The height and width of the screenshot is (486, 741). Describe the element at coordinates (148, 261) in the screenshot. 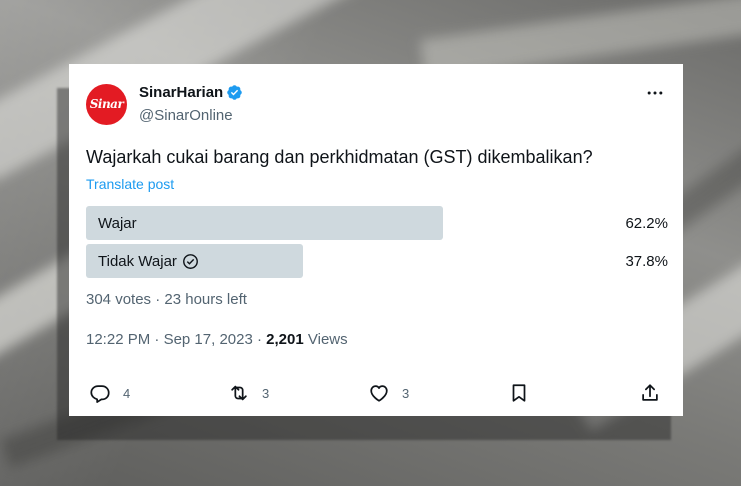

I see `poll-option-label: Tidak Wajar` at that location.